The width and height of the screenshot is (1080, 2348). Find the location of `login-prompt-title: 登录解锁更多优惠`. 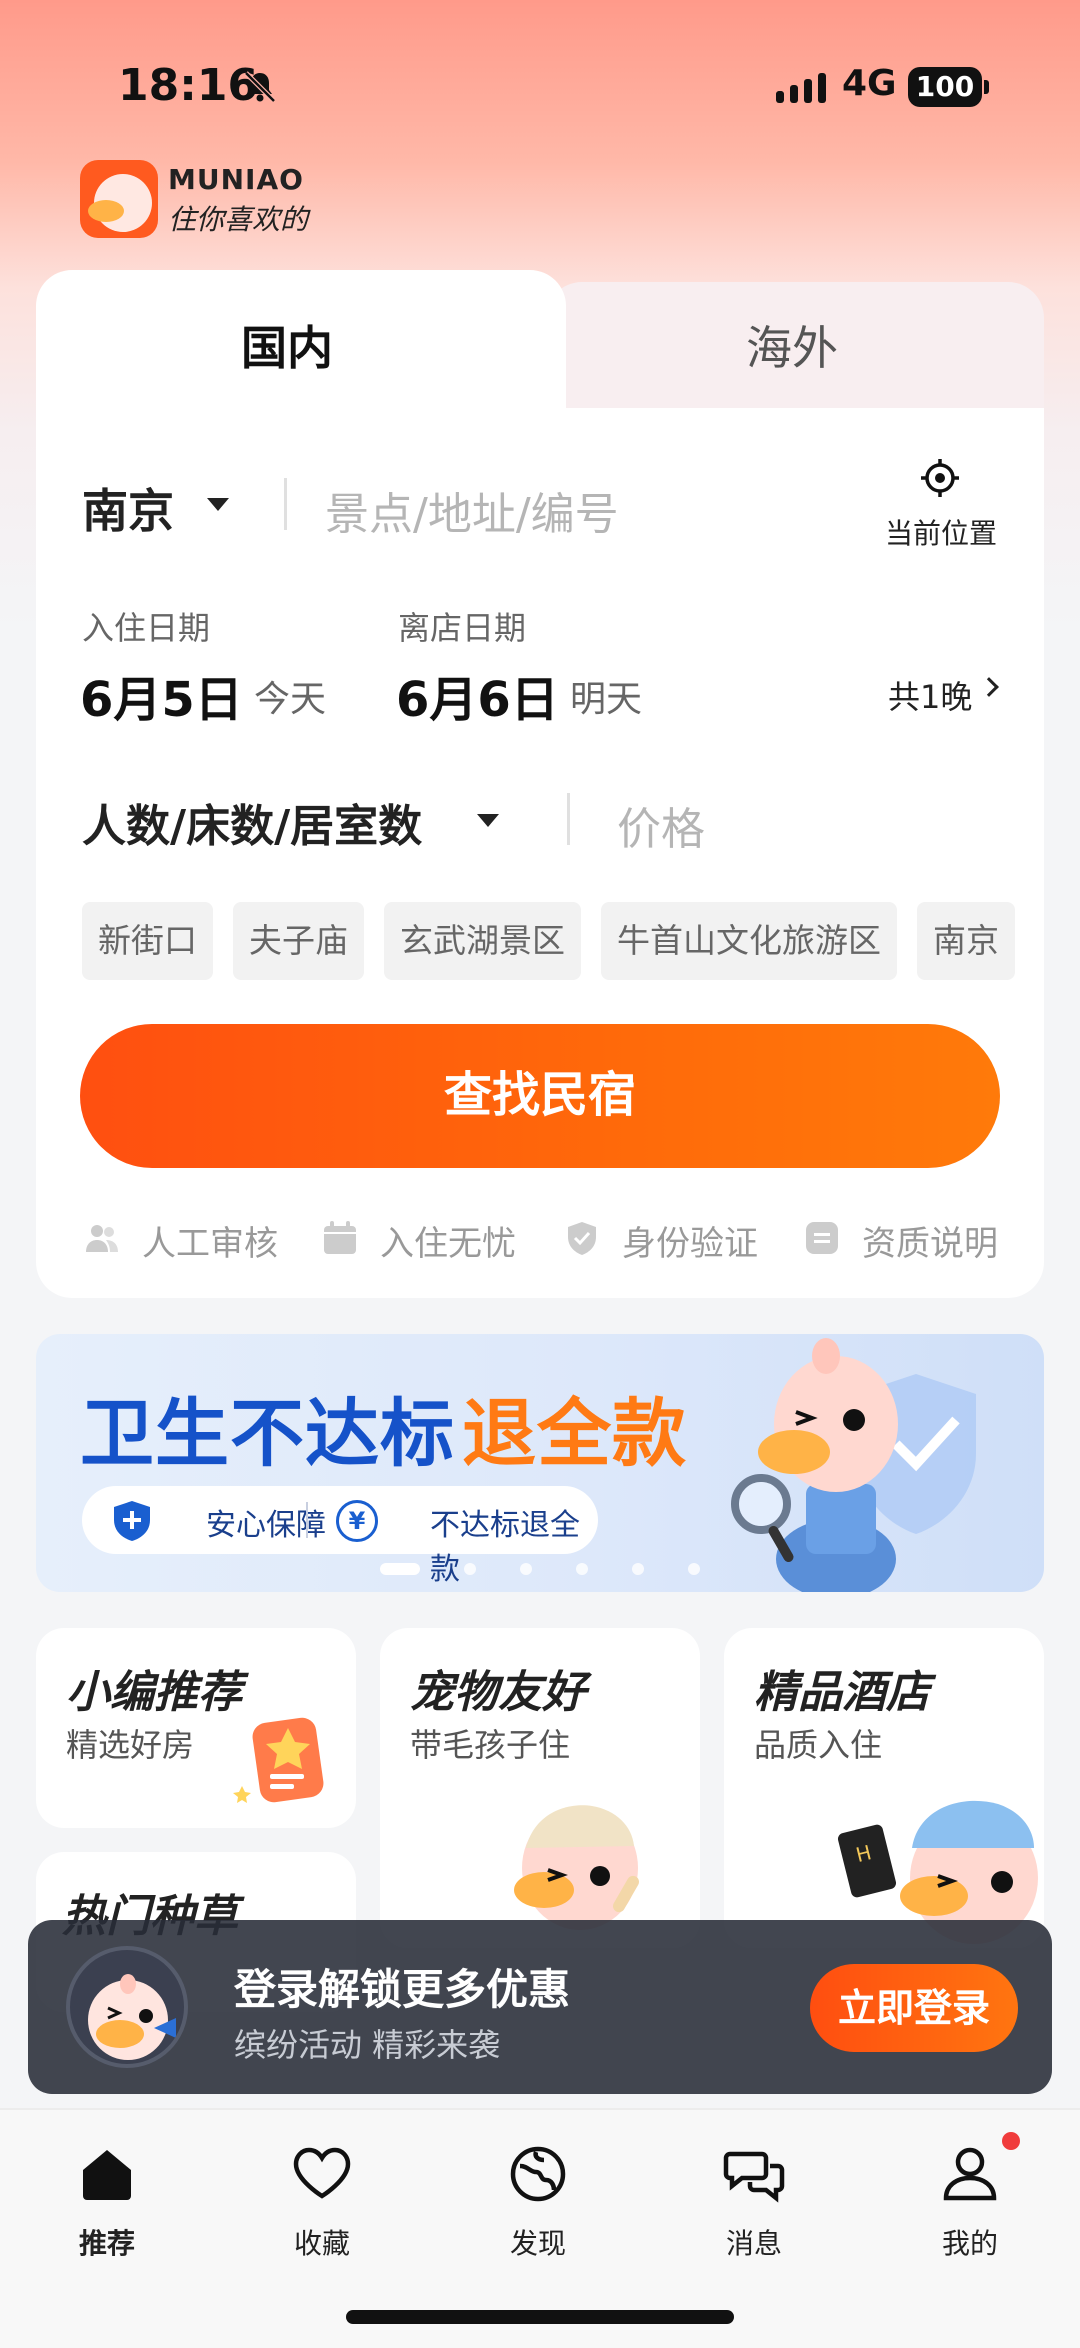

login-prompt-title: 登录解锁更多优惠 is located at coordinates (402, 1989).